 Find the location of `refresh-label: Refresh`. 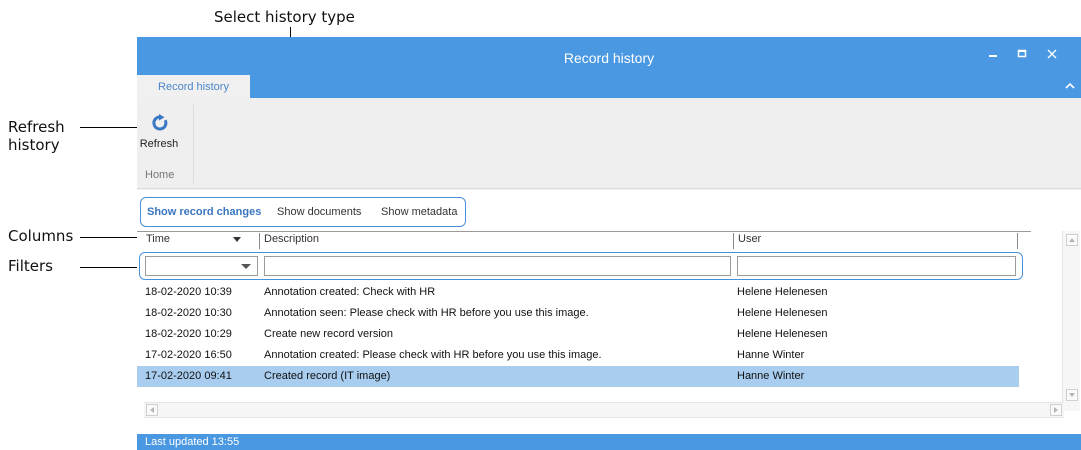

refresh-label: Refresh is located at coordinates (159, 144).